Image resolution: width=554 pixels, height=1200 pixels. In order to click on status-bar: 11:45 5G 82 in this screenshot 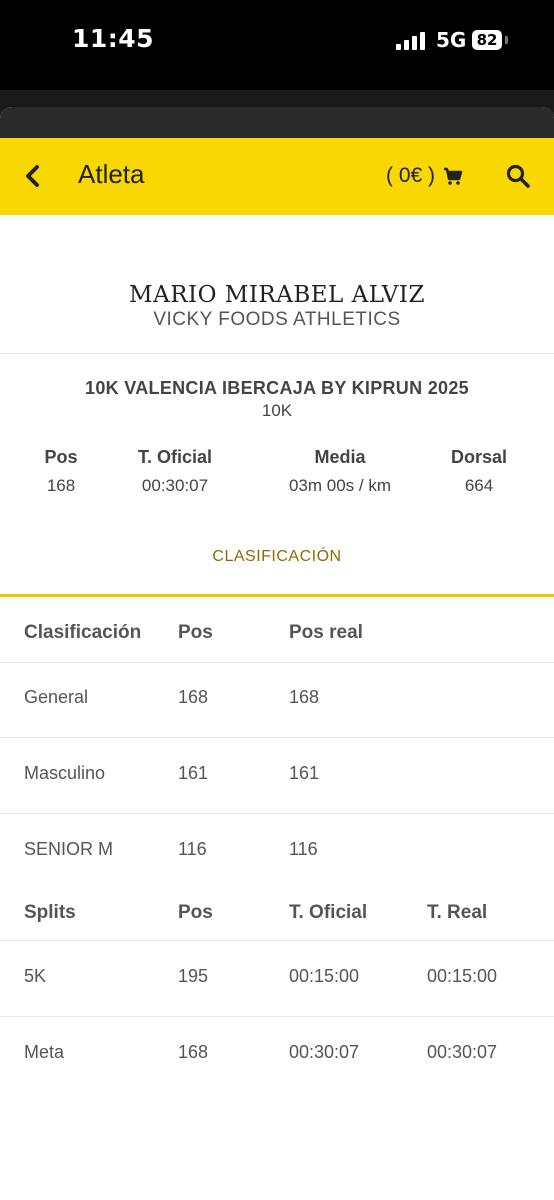, I will do `click(277, 45)`.